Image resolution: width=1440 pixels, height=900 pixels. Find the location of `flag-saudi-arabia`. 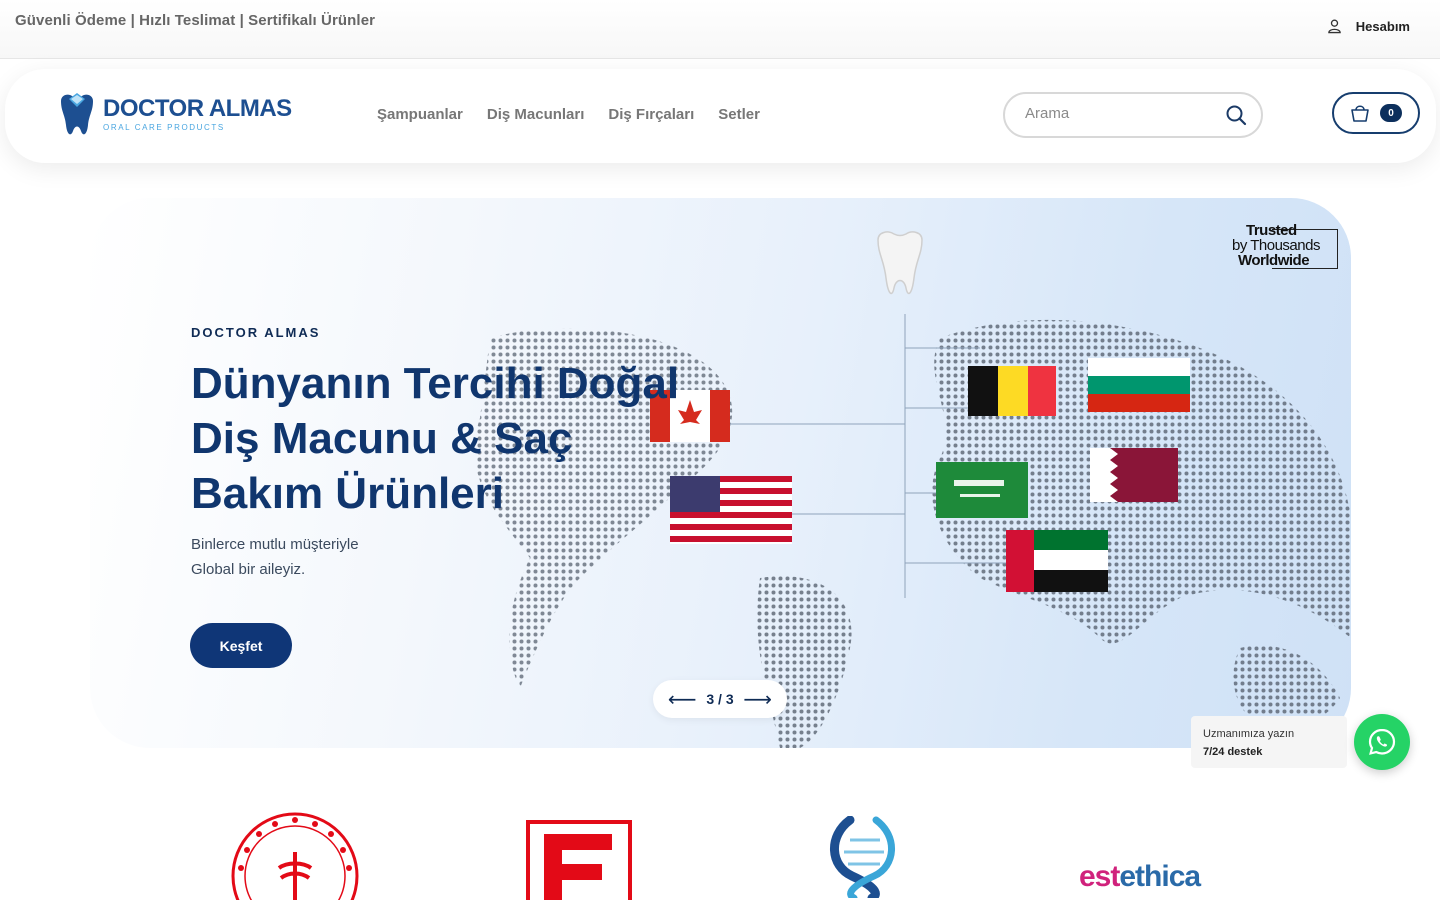

flag-saudi-arabia is located at coordinates (982, 490).